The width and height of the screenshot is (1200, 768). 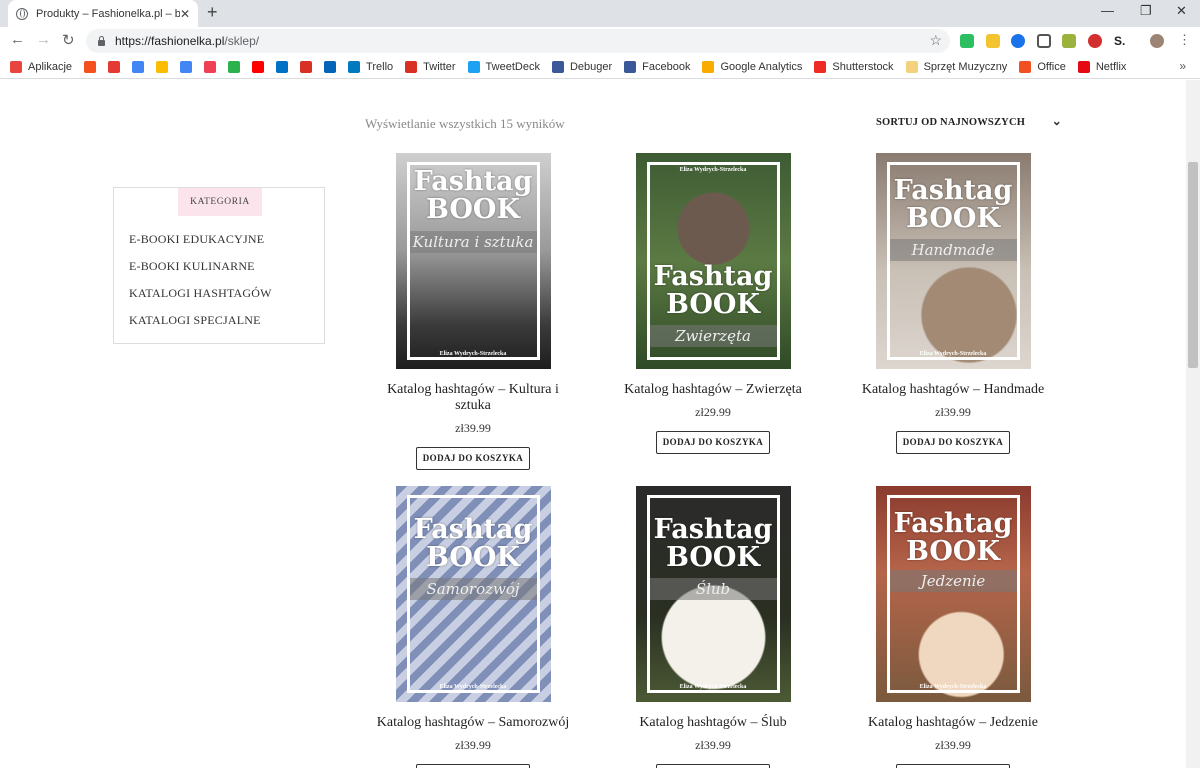 What do you see at coordinates (185, 14) in the screenshot?
I see `close-tab-icon: ✕` at bounding box center [185, 14].